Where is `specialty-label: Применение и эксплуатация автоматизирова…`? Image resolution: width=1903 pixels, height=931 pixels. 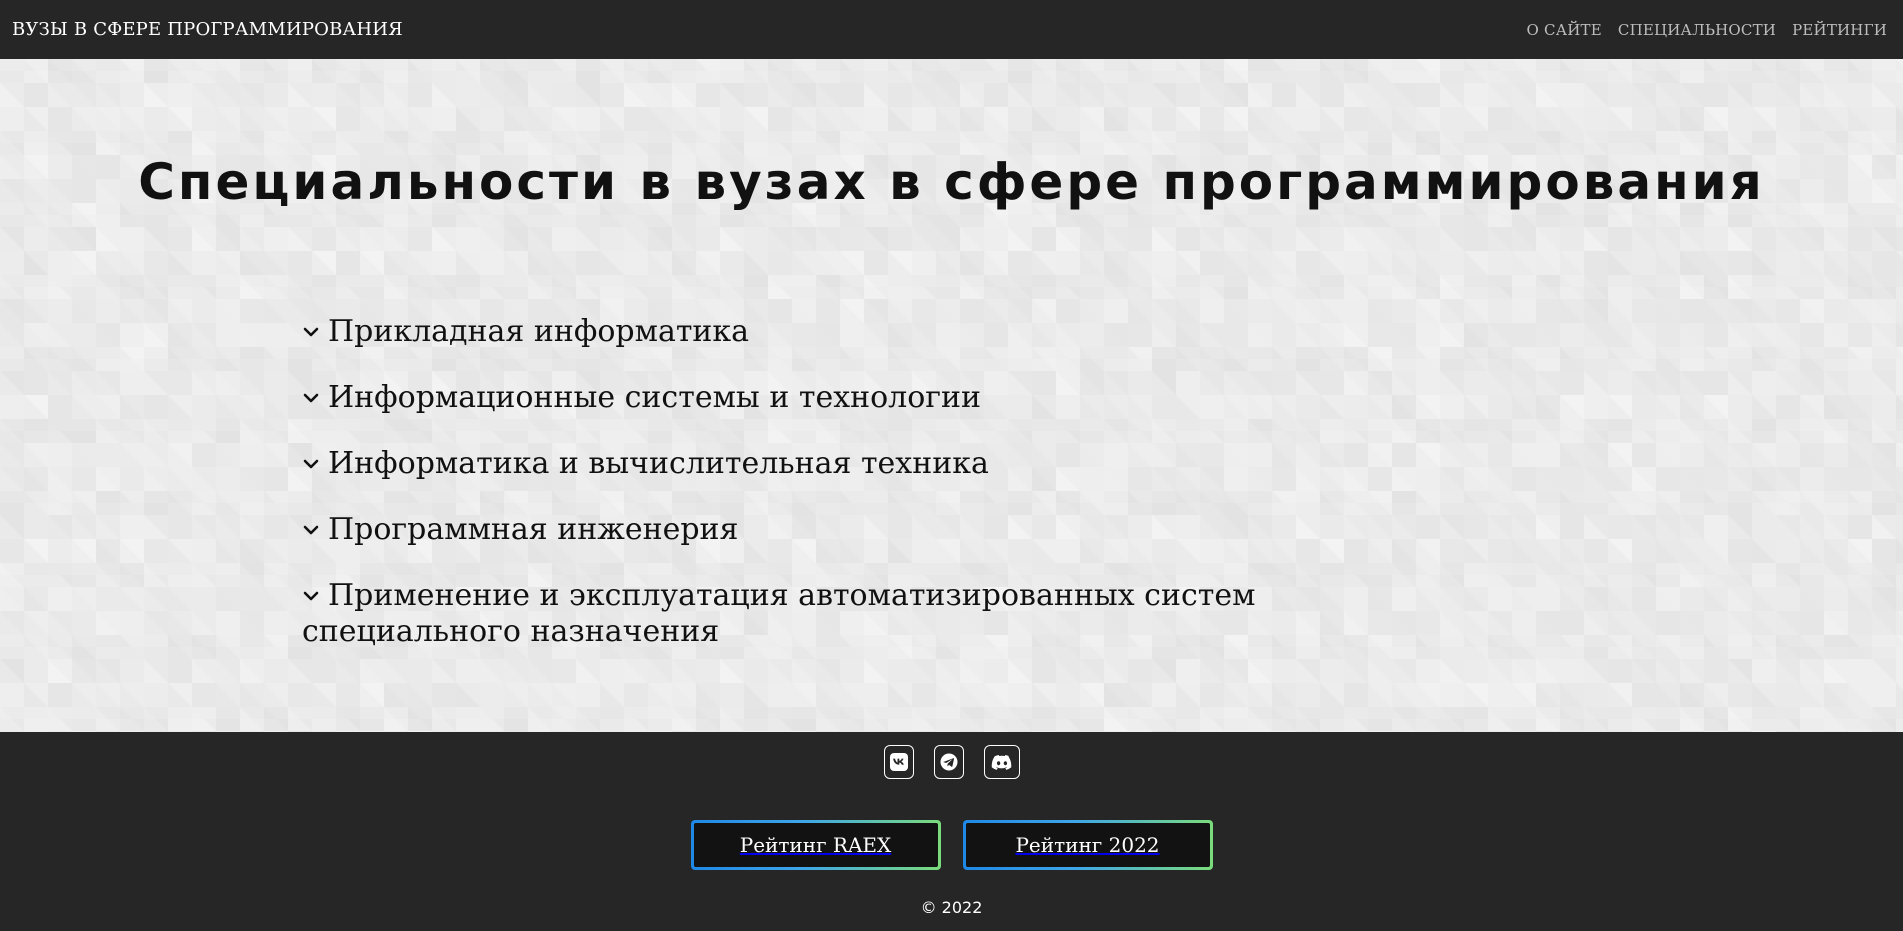
specialty-label: Применение и эксплуатация автоматизирова… is located at coordinates (779, 613).